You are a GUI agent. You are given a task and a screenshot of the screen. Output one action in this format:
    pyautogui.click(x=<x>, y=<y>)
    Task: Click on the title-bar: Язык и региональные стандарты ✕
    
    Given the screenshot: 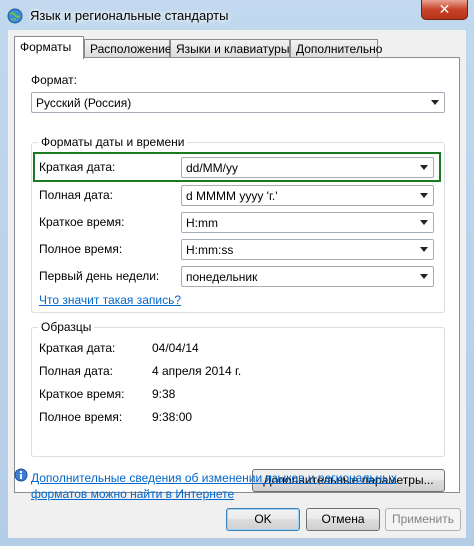 What is the action you would take?
    pyautogui.click(x=237, y=15)
    